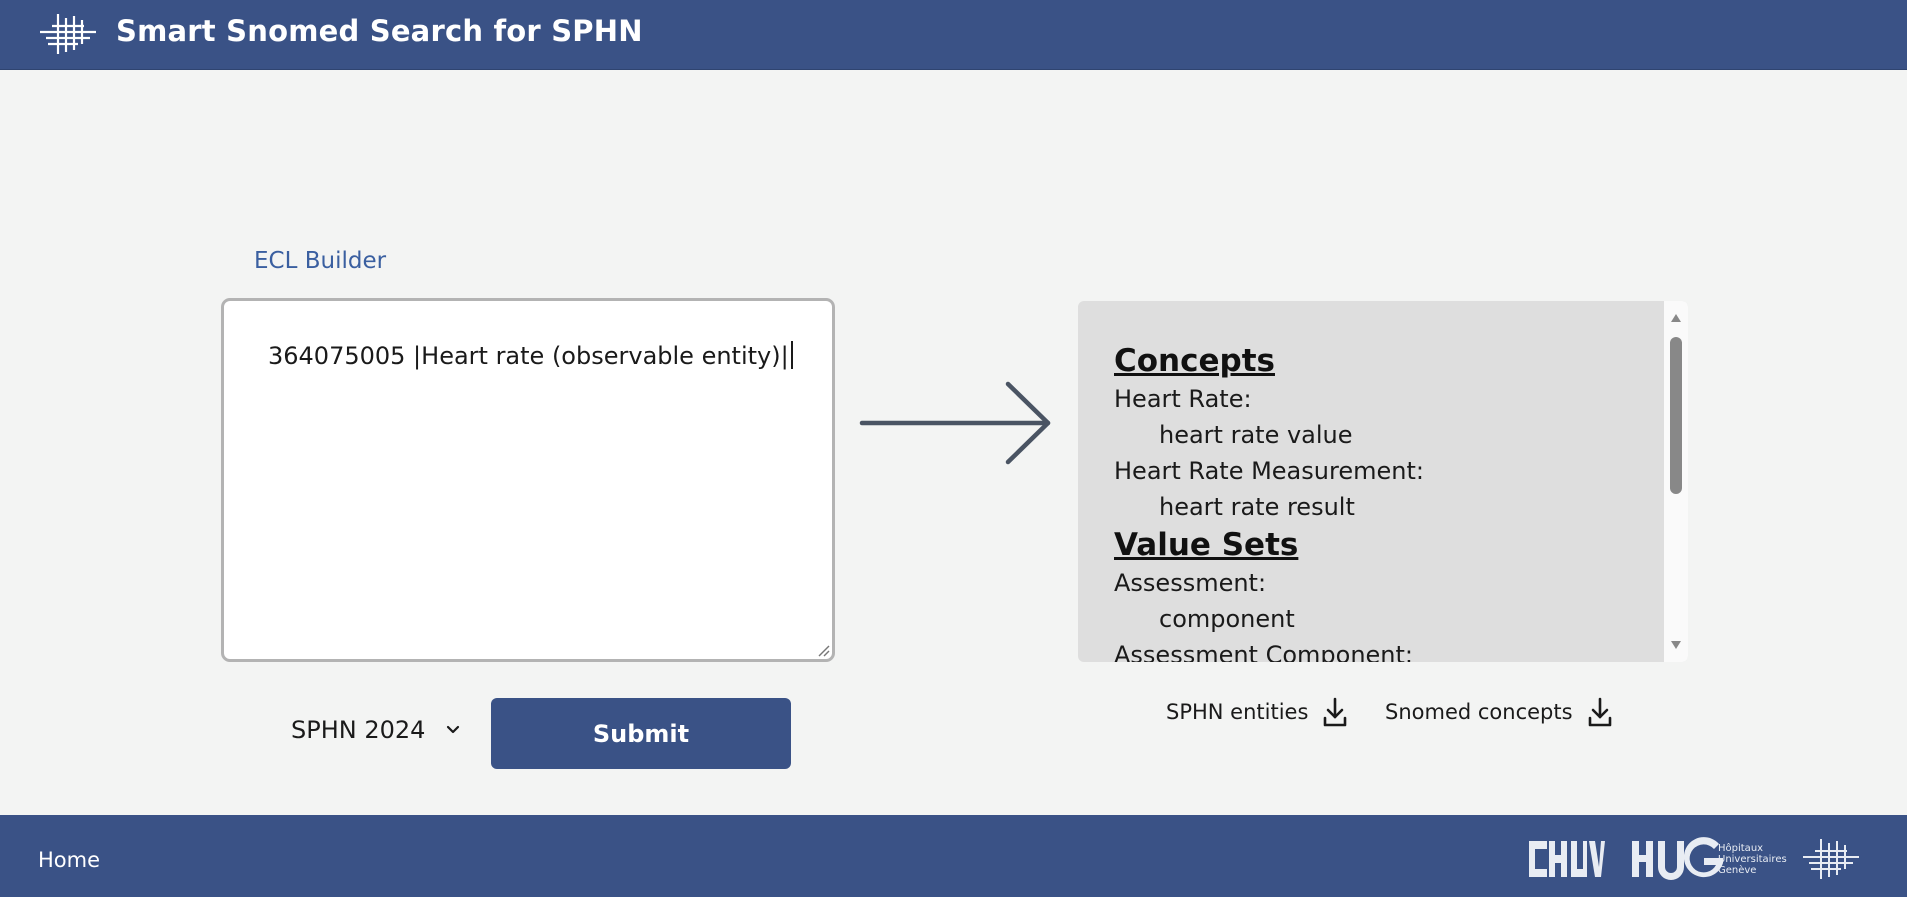  What do you see at coordinates (1566, 859) in the screenshot?
I see `chuv-logo-icon` at bounding box center [1566, 859].